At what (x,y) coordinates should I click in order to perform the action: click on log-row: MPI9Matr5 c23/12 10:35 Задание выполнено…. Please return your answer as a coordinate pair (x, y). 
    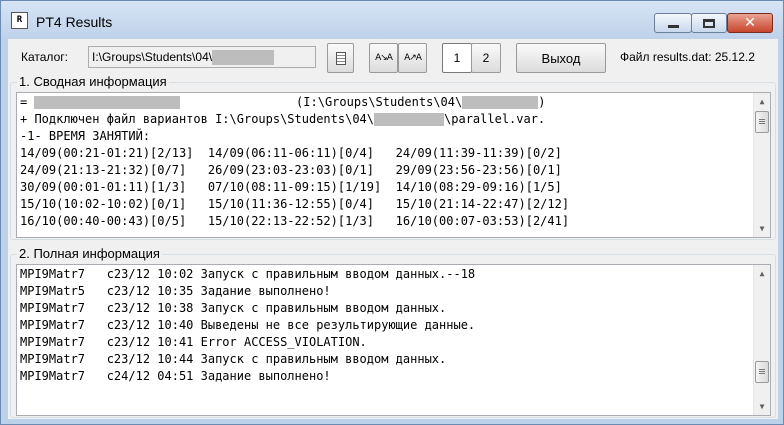
    Looking at the image, I should click on (175, 291).